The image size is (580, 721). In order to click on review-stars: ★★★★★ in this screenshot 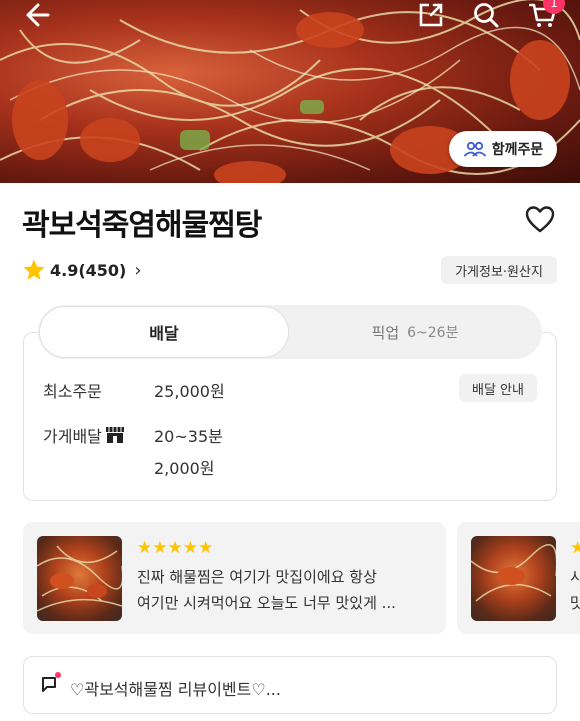, I will do `click(175, 548)`.